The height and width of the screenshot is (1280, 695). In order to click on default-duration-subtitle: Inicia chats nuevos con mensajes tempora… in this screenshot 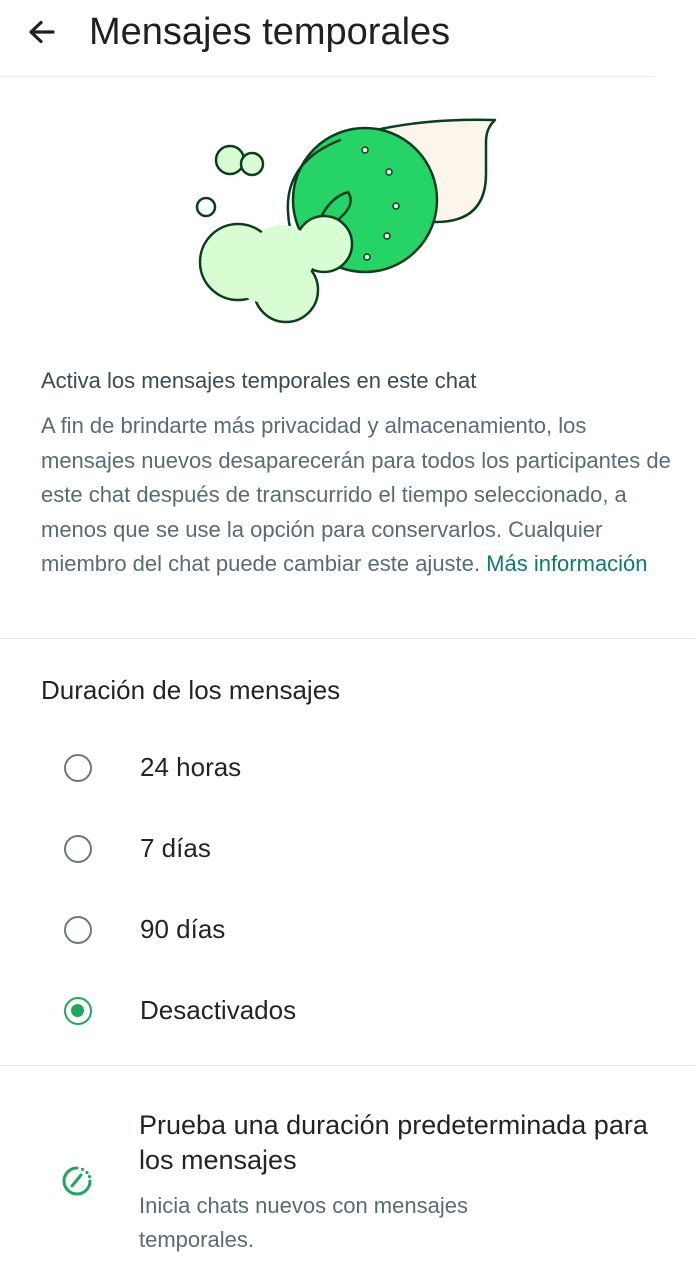, I will do `click(303, 1222)`.